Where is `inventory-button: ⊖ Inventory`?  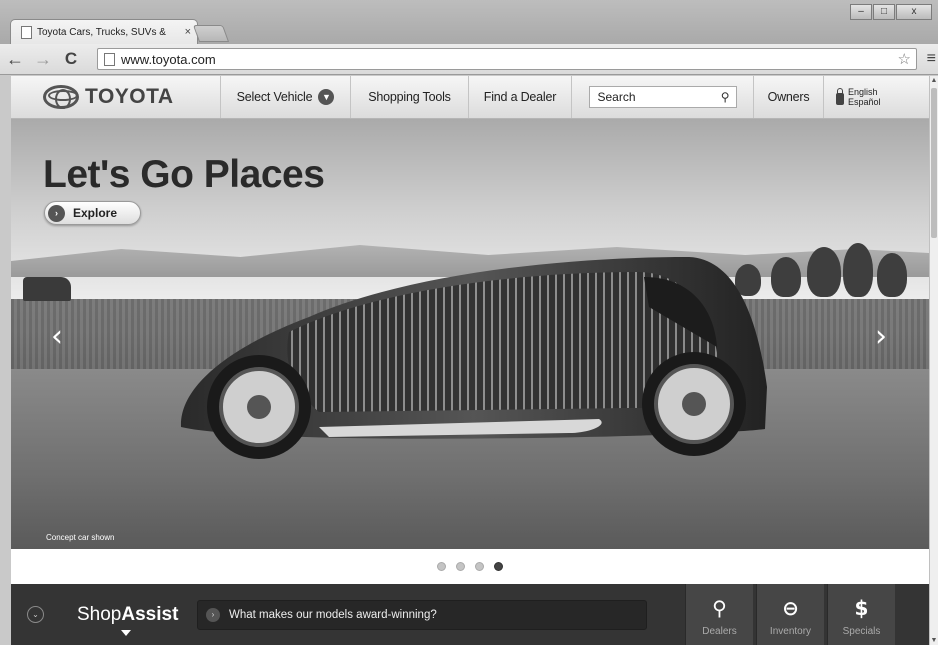 inventory-button: ⊖ Inventory is located at coordinates (790, 614).